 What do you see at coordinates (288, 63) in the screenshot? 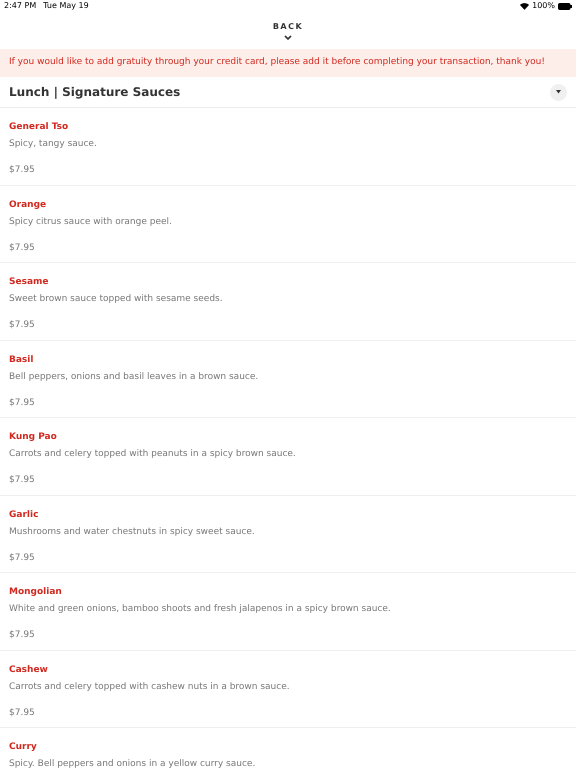
I see `gratuity-notice: If you would like to add gratuity through your credit card, please add it before completing your transaction, thank you!` at bounding box center [288, 63].